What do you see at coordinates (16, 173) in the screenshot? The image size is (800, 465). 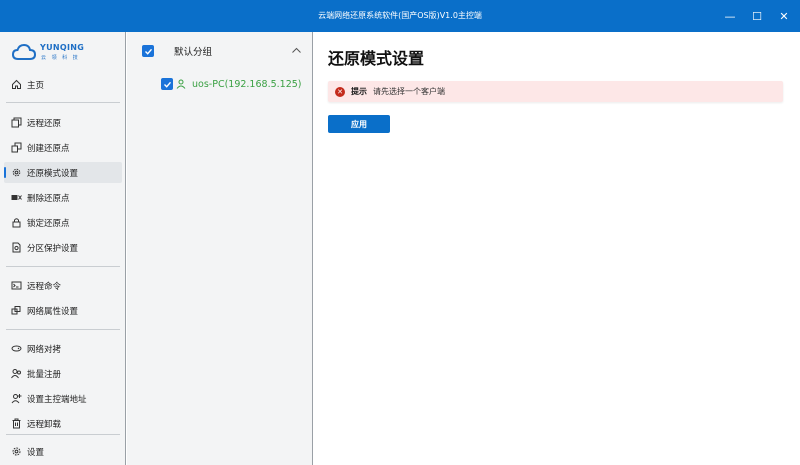 I see `gear-icon` at bounding box center [16, 173].